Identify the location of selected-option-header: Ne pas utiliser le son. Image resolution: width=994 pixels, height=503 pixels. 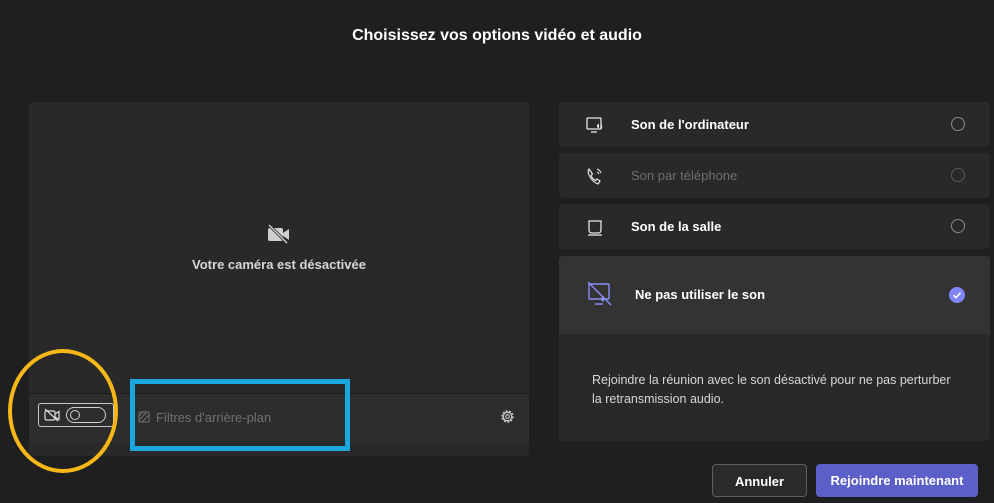
(774, 295).